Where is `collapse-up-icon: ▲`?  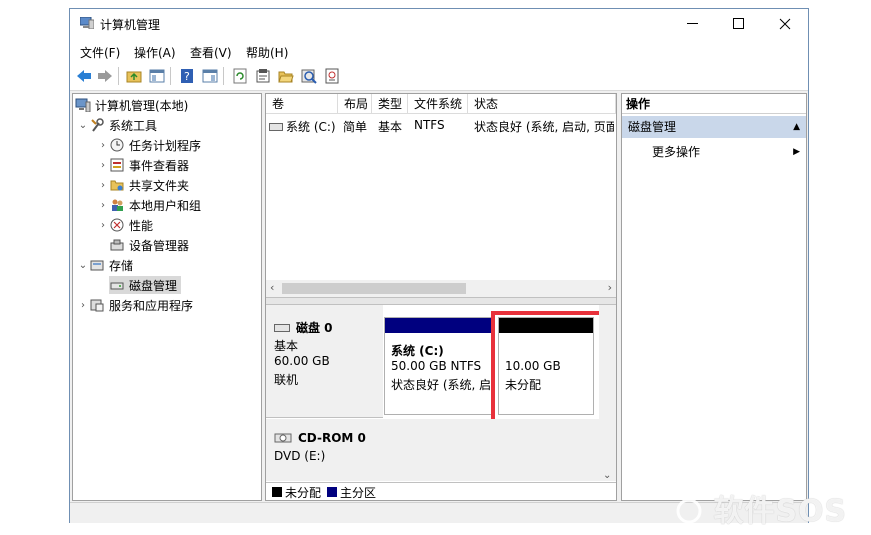 collapse-up-icon: ▲ is located at coordinates (796, 127).